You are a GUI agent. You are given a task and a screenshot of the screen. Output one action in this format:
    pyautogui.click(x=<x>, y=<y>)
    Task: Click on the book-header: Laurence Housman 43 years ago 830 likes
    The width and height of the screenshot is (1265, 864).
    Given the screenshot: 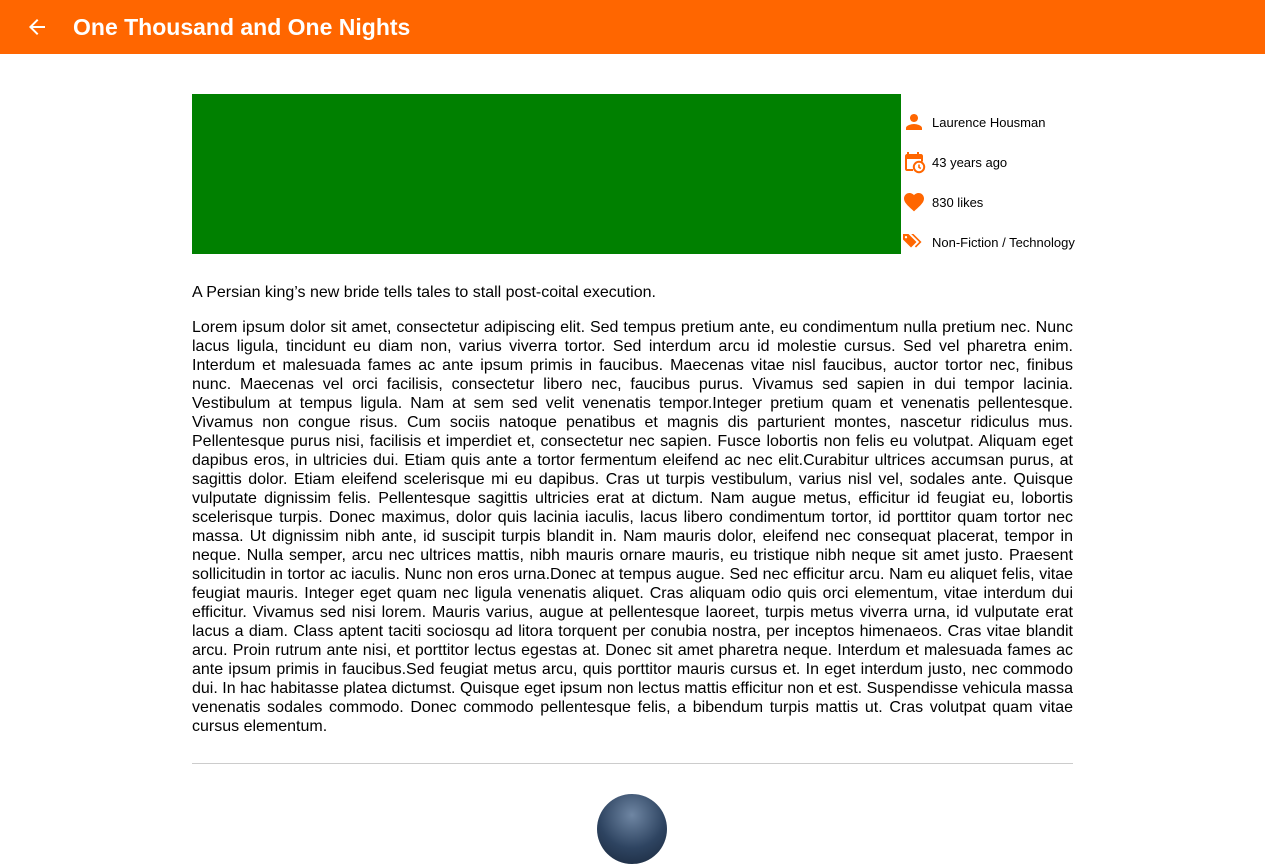 What is the action you would take?
    pyautogui.click(x=633, y=174)
    